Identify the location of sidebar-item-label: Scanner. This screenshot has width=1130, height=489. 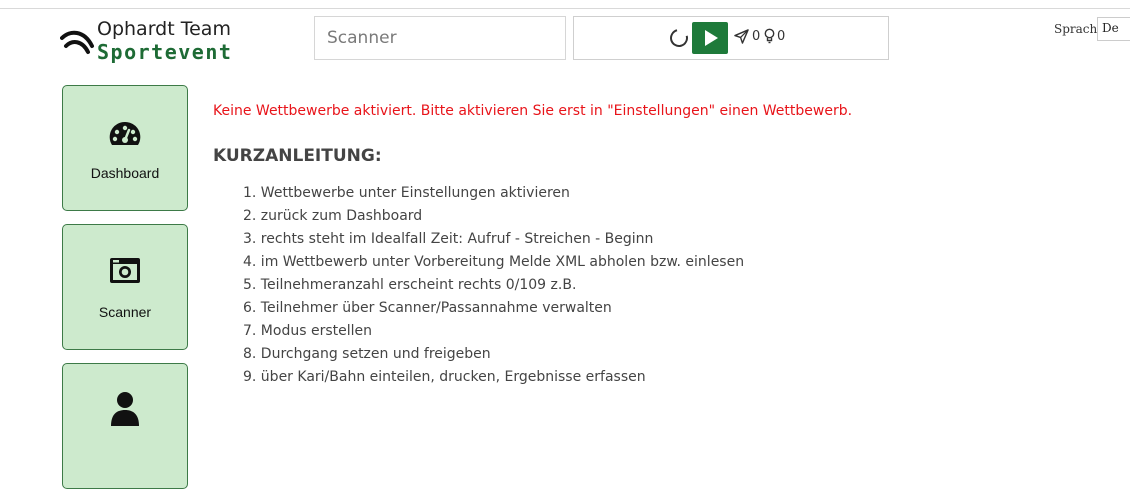
(125, 312).